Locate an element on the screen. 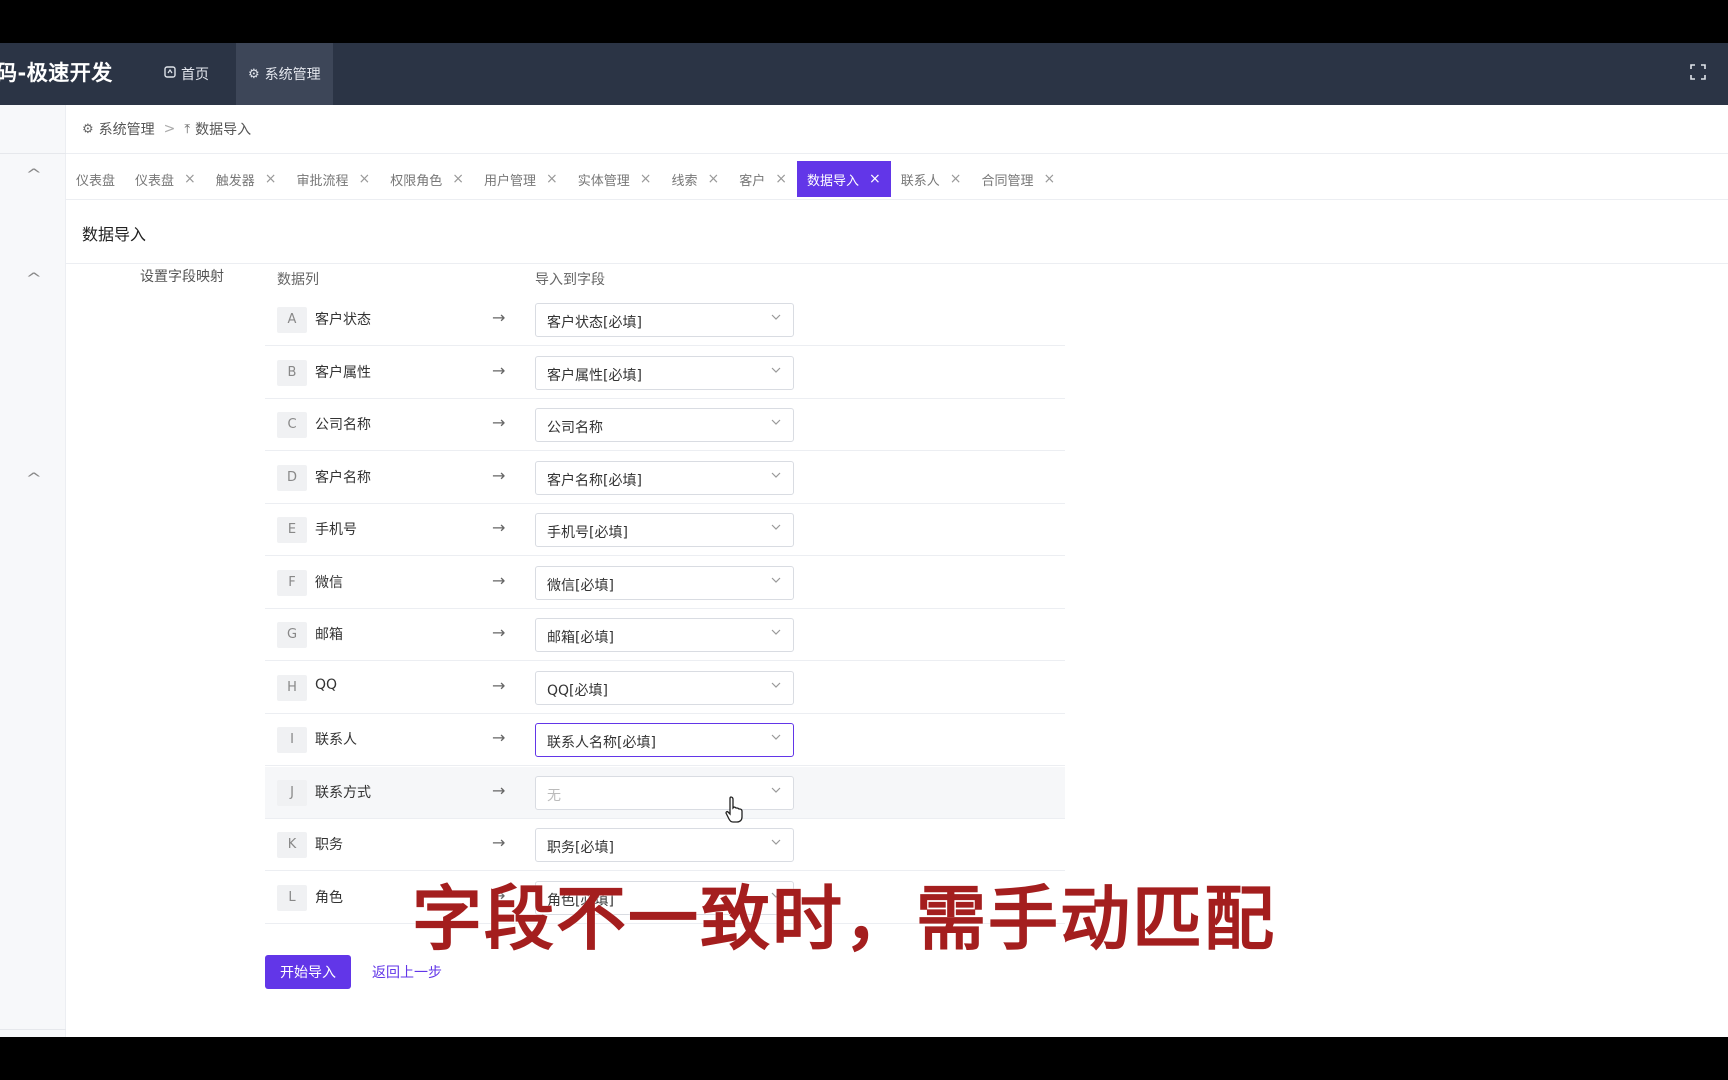 This screenshot has width=1728, height=1080. mapping-row: I 联系人 → 联系人名称[必填] is located at coordinates (665, 740).